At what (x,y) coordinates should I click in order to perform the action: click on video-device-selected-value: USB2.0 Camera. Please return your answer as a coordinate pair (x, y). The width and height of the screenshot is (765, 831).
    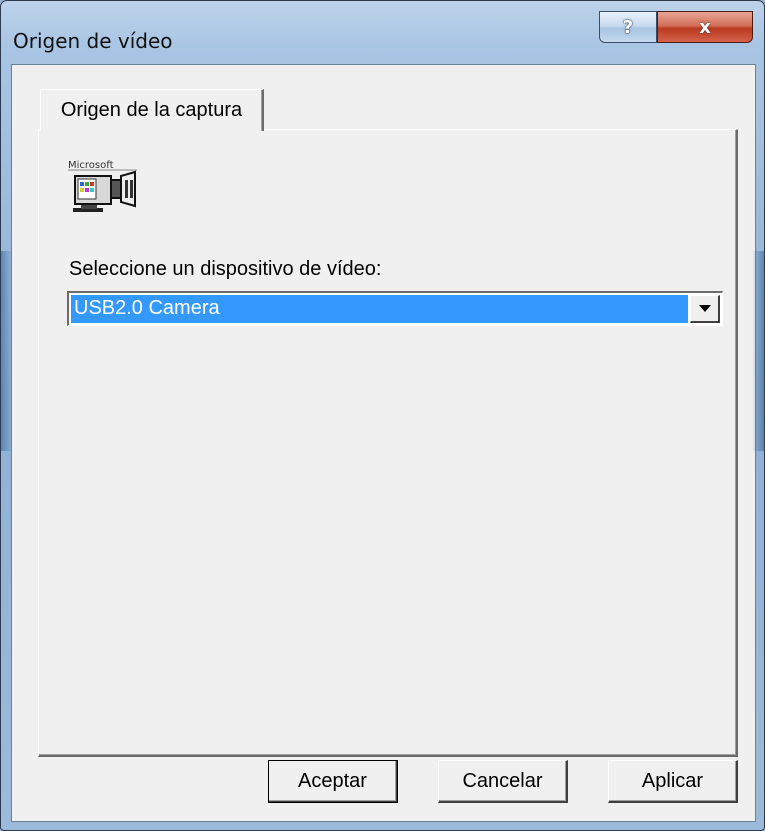
    Looking at the image, I should click on (379, 309).